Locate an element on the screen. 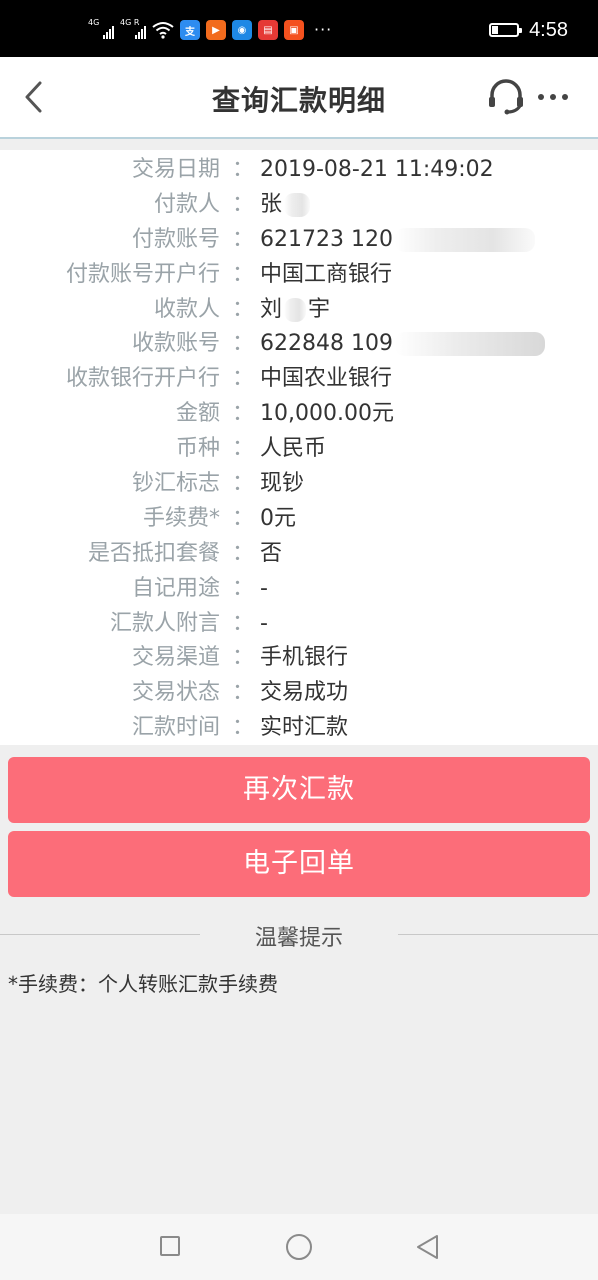 The height and width of the screenshot is (1280, 598). alipay-icon: 支 is located at coordinates (190, 30).